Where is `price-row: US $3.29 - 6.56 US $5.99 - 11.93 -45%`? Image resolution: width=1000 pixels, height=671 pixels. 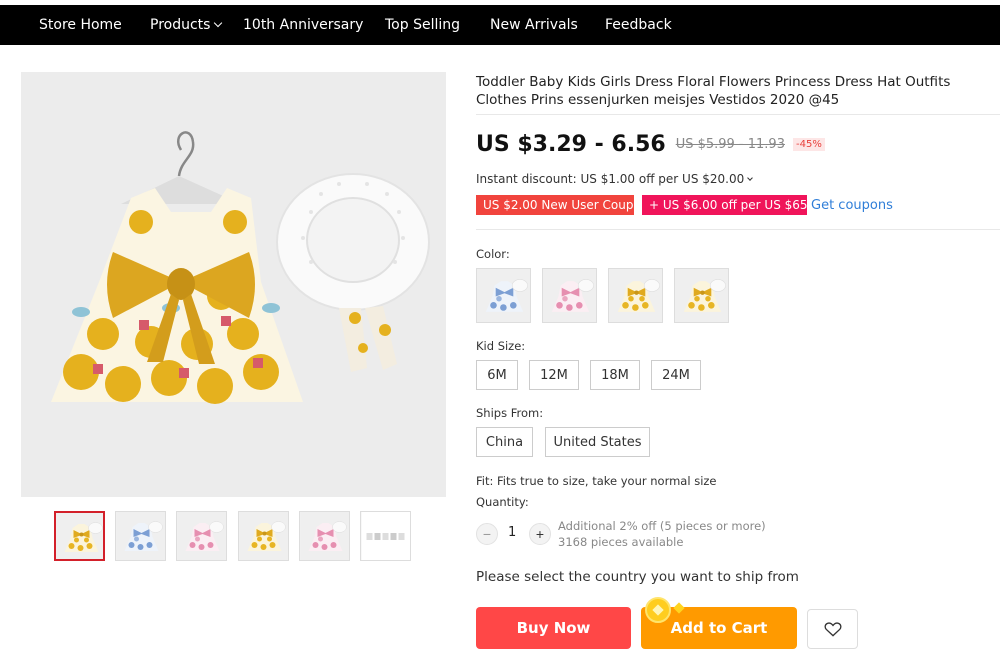
price-row: US $3.29 - 6.56 US $5.99 - 11.93 -45% is located at coordinates (650, 144).